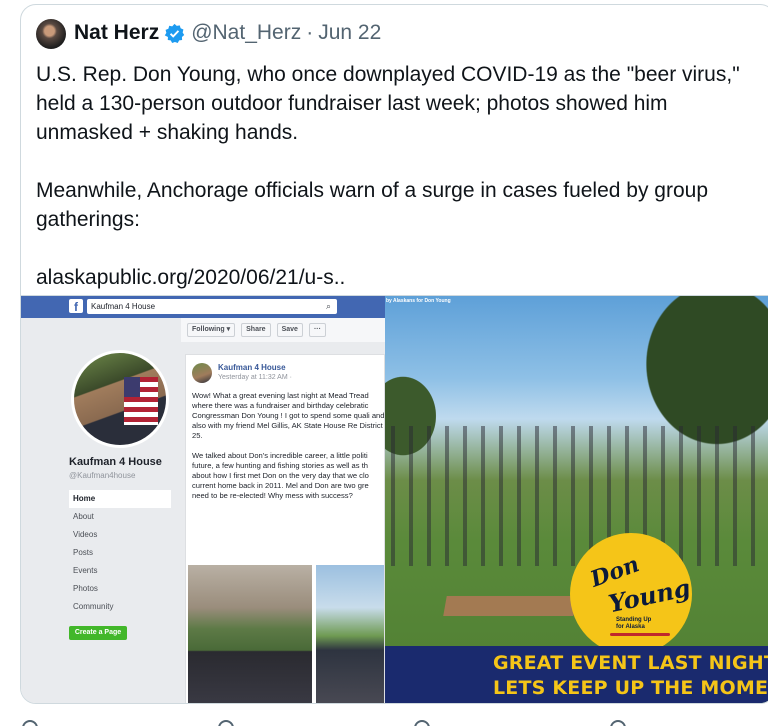  I want to click on fb-search-value: Kaufman 4 House, so click(123, 306).